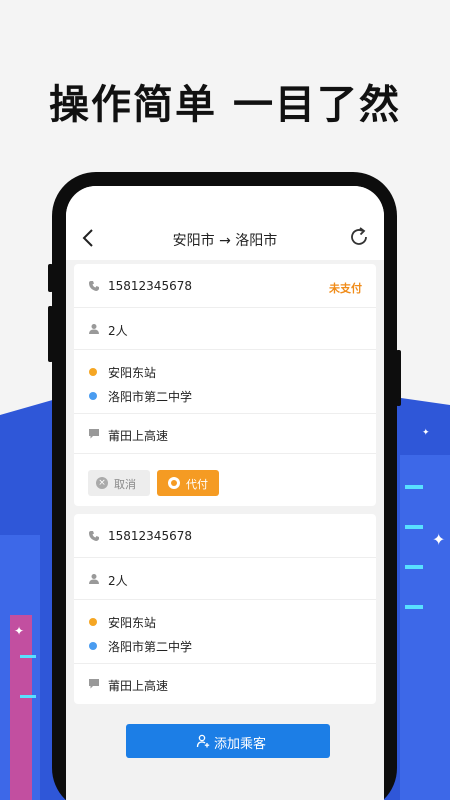 Image resolution: width=450 pixels, height=800 pixels. What do you see at coordinates (225, 286) in the screenshot?
I see `phone-row: 15812345678 未支付` at bounding box center [225, 286].